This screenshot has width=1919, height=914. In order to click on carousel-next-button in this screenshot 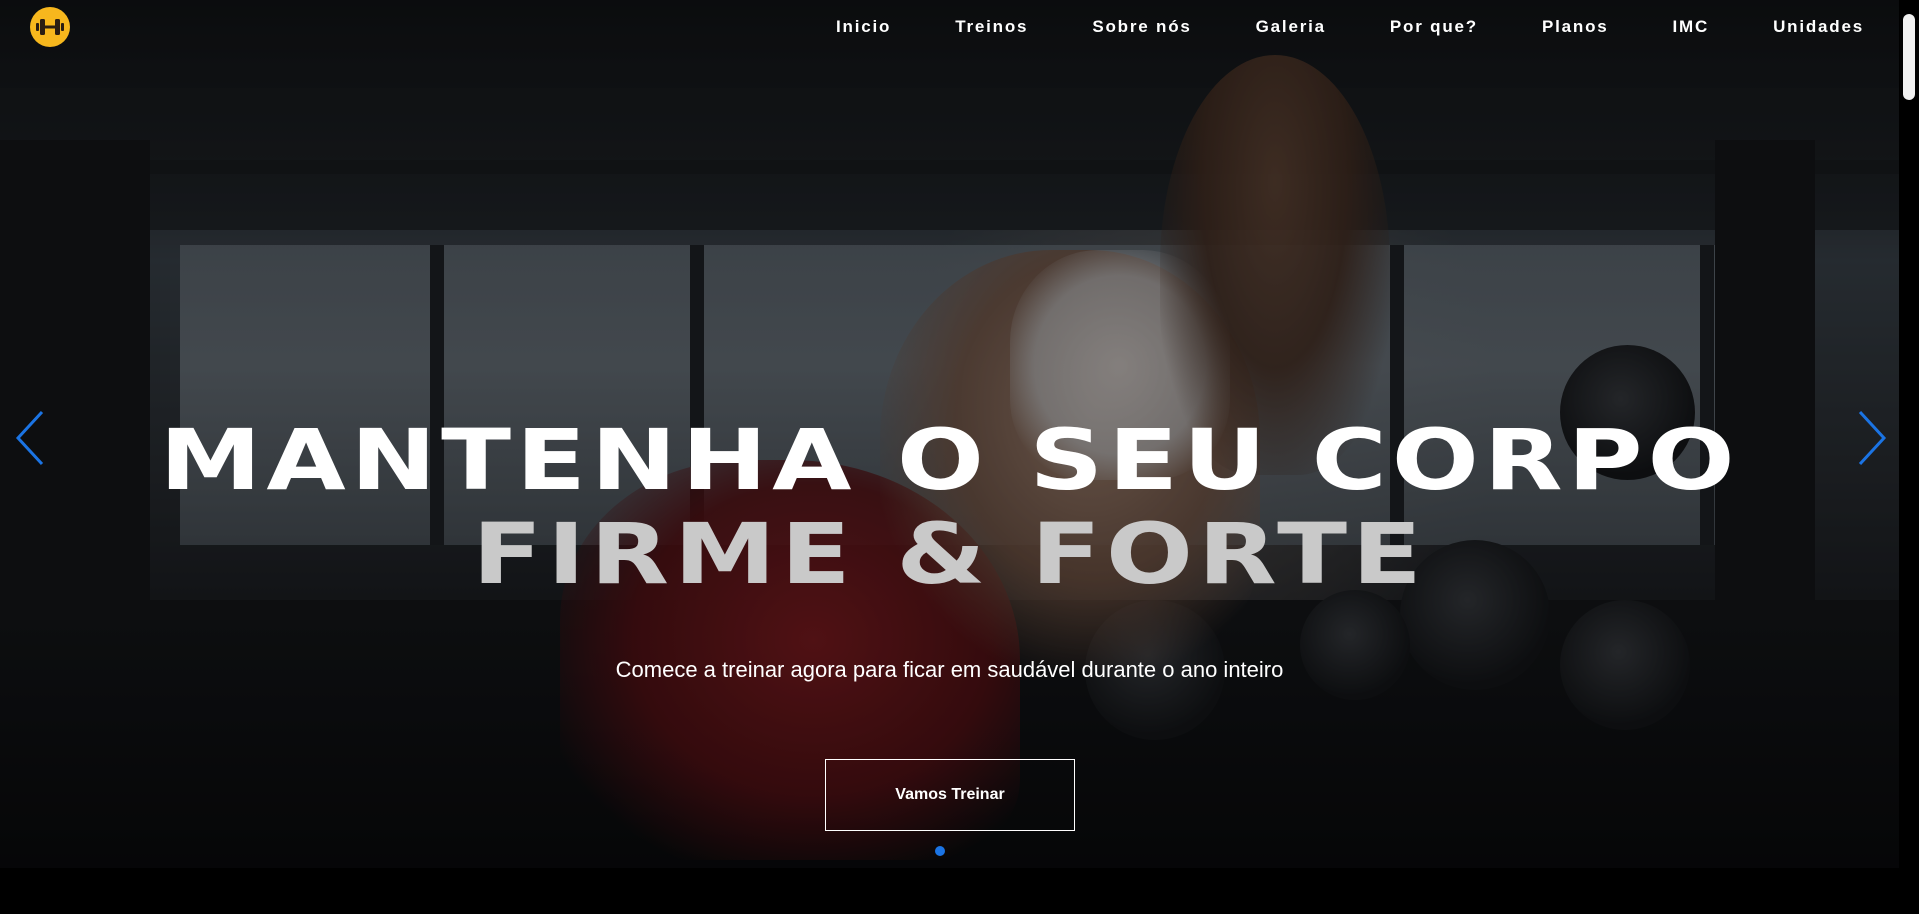, I will do `click(1872, 438)`.